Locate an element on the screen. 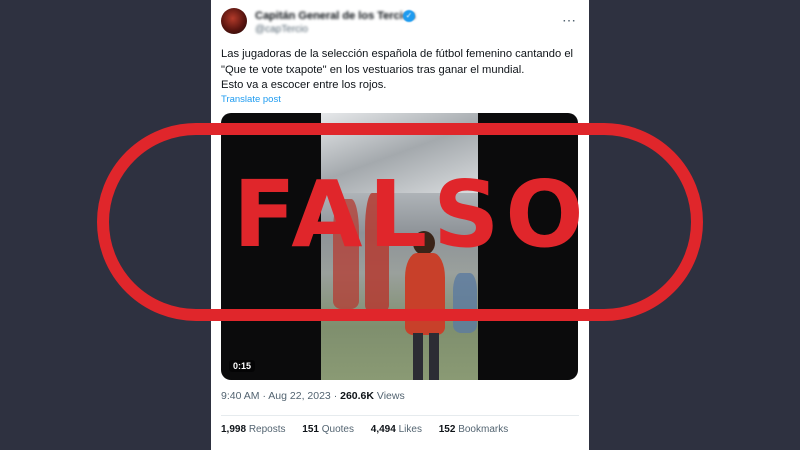 This screenshot has height=450, width=800. stat-quotes: 151 Quotes is located at coordinates (328, 429).